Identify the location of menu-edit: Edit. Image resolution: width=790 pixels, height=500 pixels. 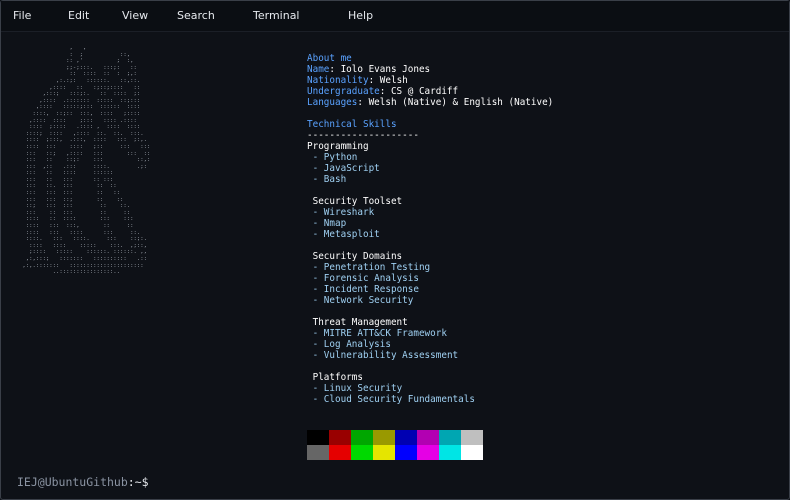
(78, 15).